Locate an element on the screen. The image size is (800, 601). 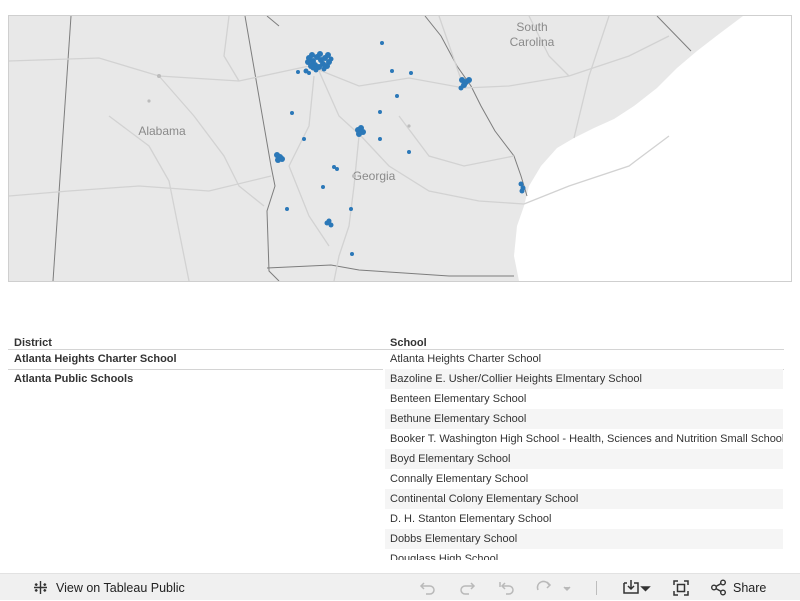
table-row: Benteen Elementary School is located at coordinates (584, 399).